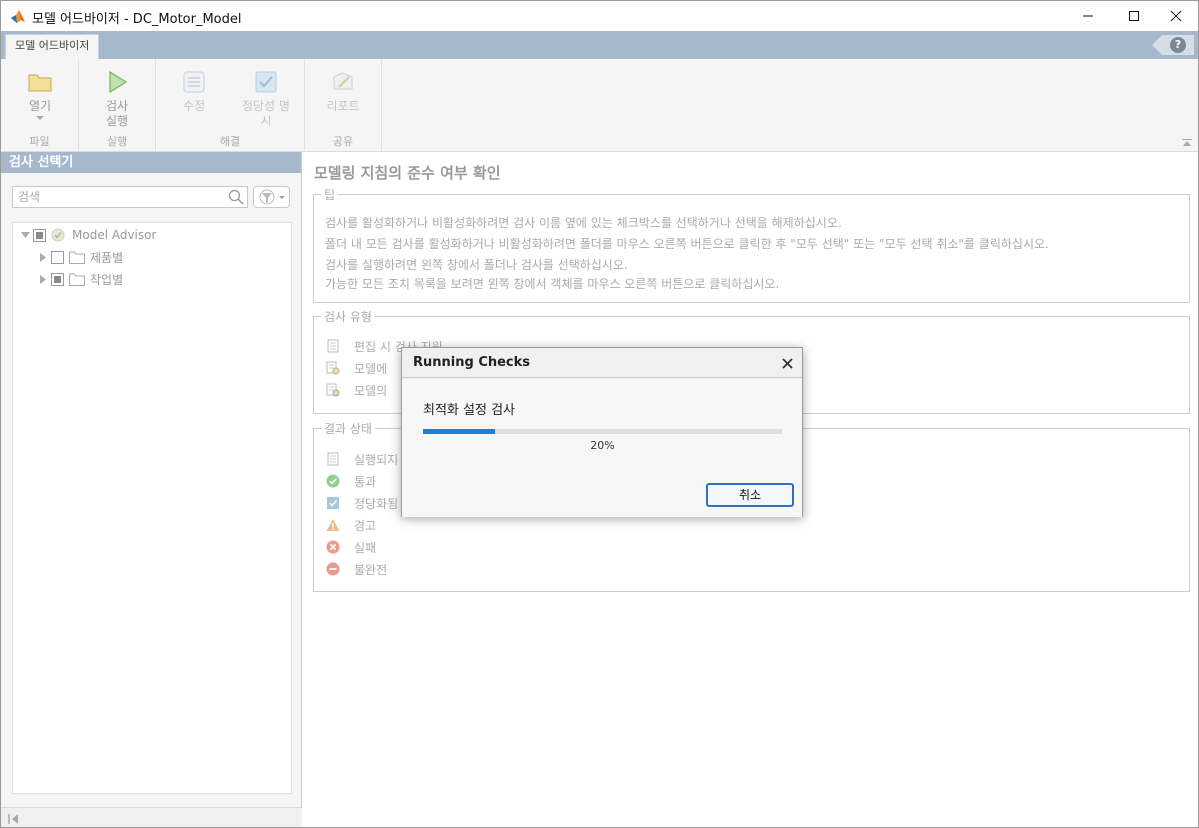 This screenshot has width=1199, height=828. Describe the element at coordinates (333, 525) in the screenshot. I see `warning-icon` at that location.